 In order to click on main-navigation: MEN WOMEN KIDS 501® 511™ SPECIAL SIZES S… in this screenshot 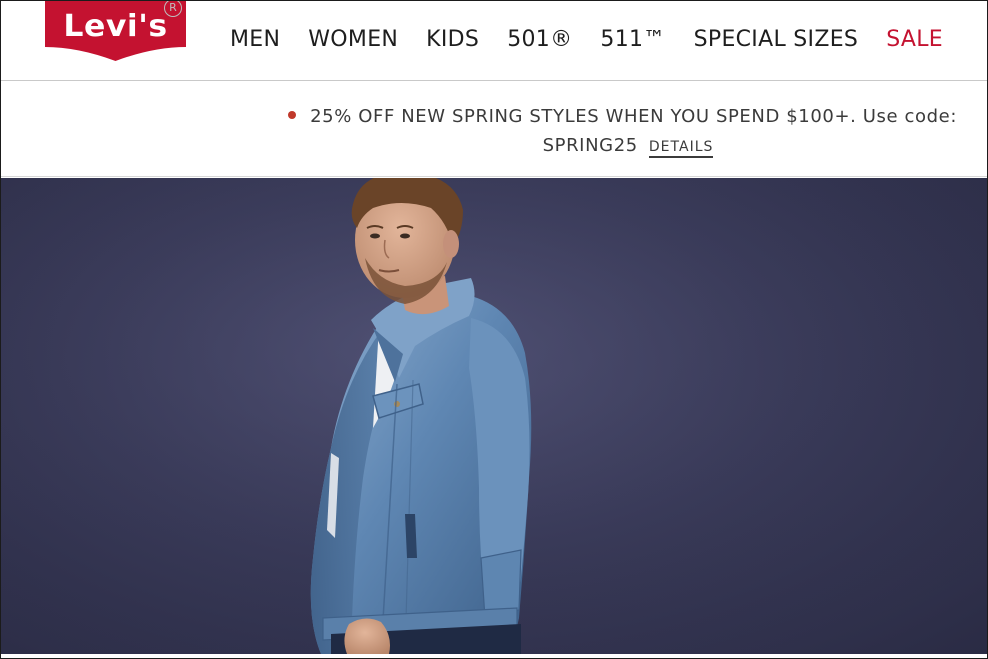, I will do `click(586, 39)`.